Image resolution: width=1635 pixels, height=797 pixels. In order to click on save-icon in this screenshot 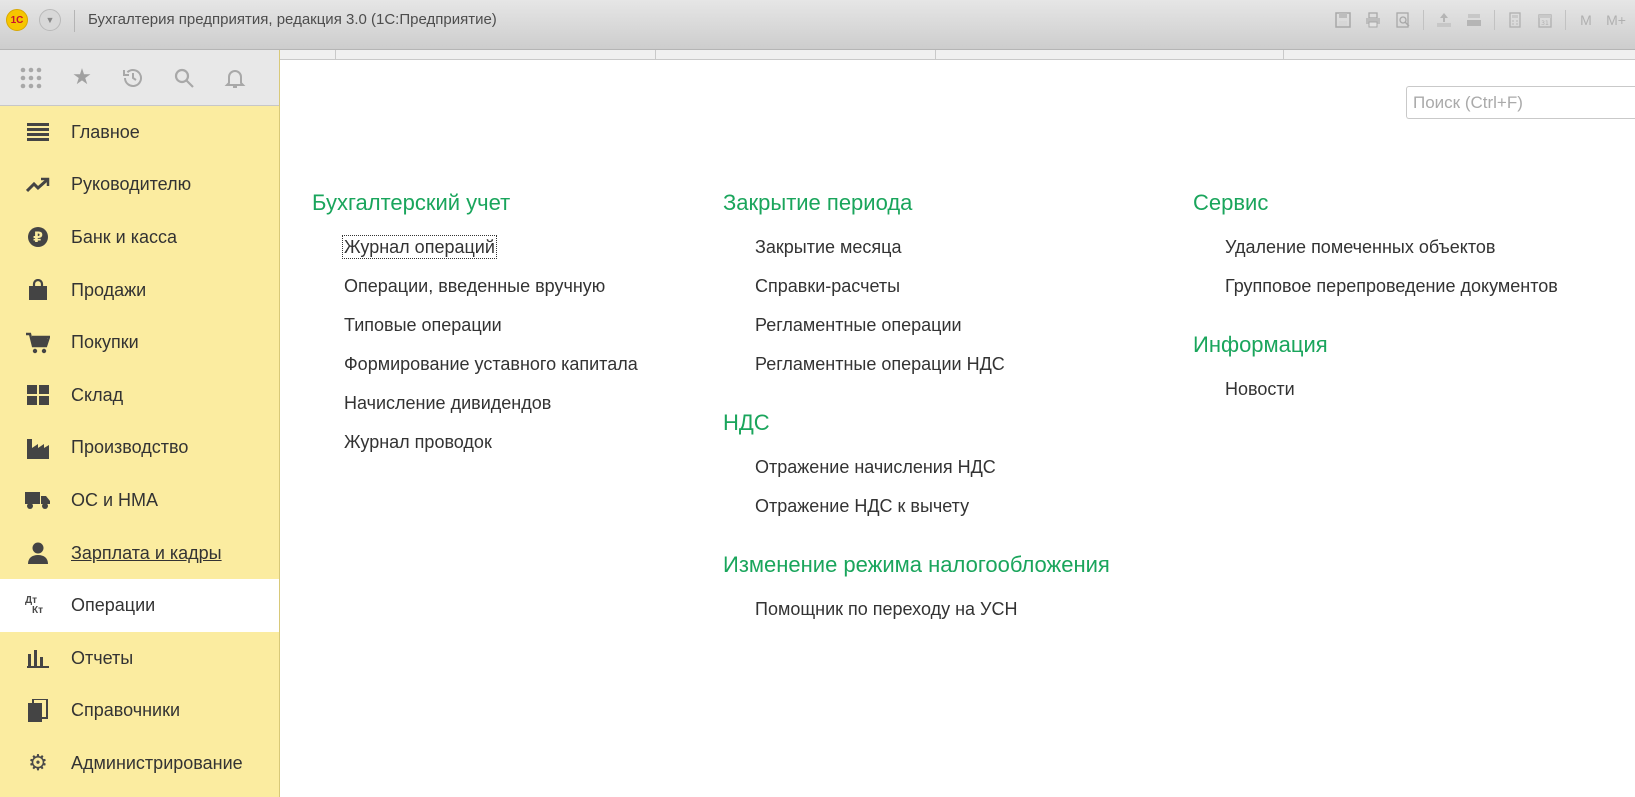, I will do `click(1343, 20)`.